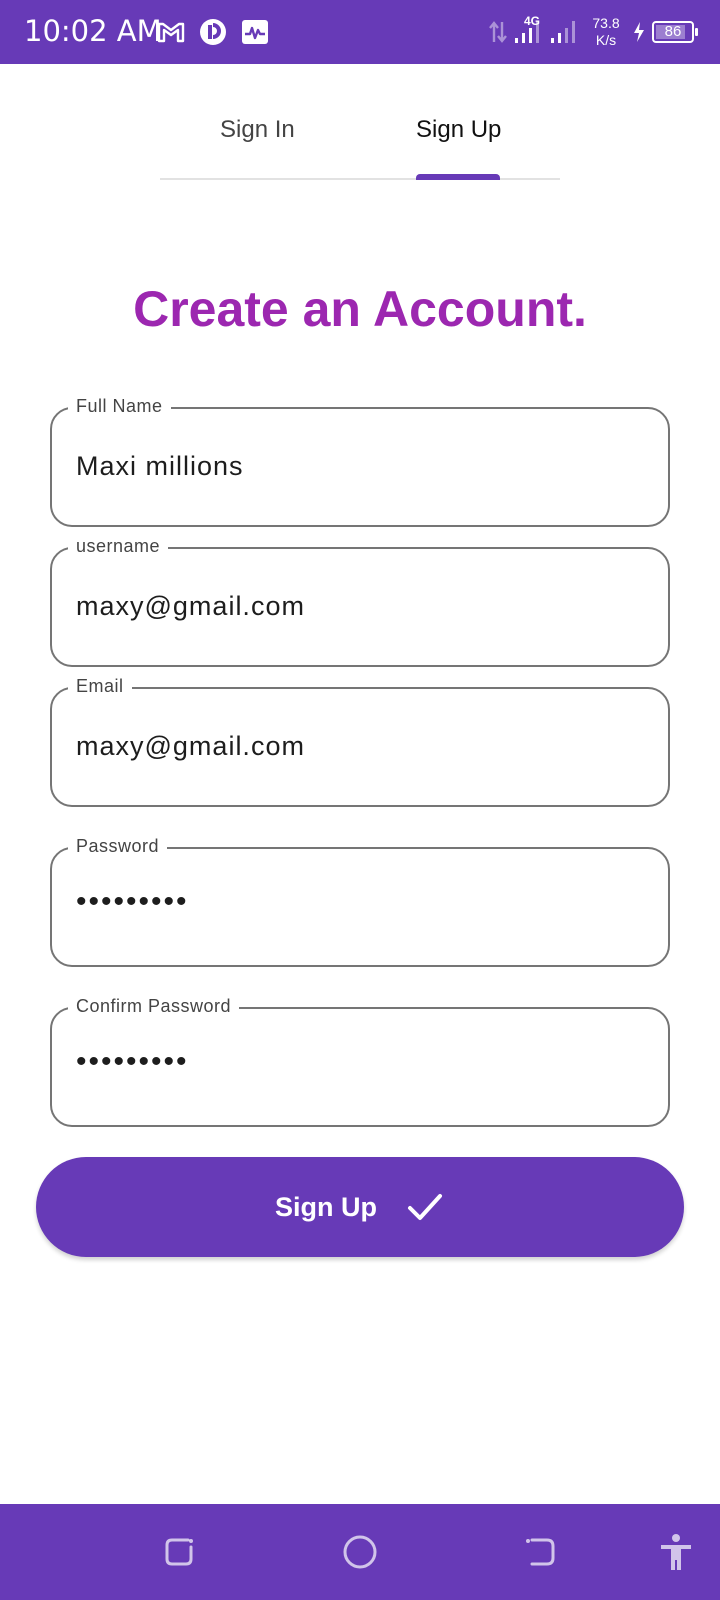  I want to click on recents-icon, so click(180, 1552).